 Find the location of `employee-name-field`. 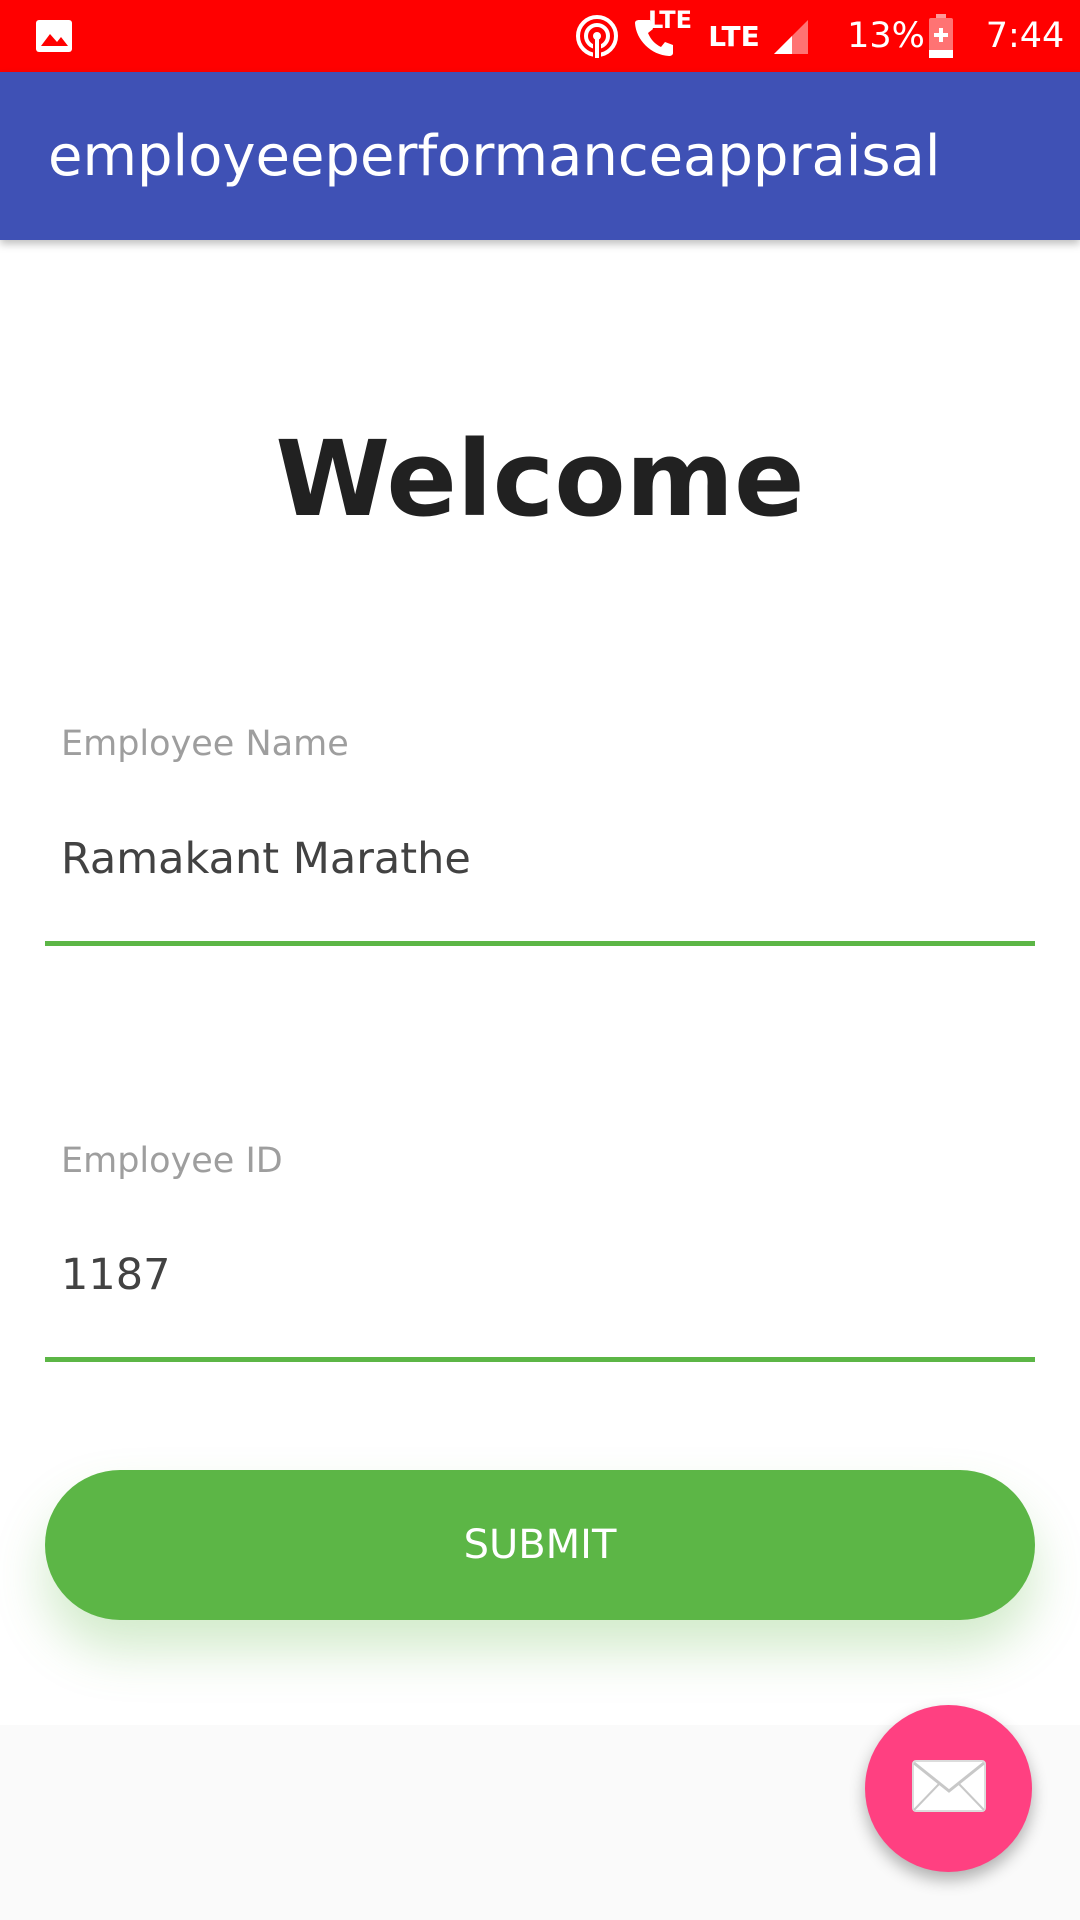

employee-name-field is located at coordinates (536, 859).